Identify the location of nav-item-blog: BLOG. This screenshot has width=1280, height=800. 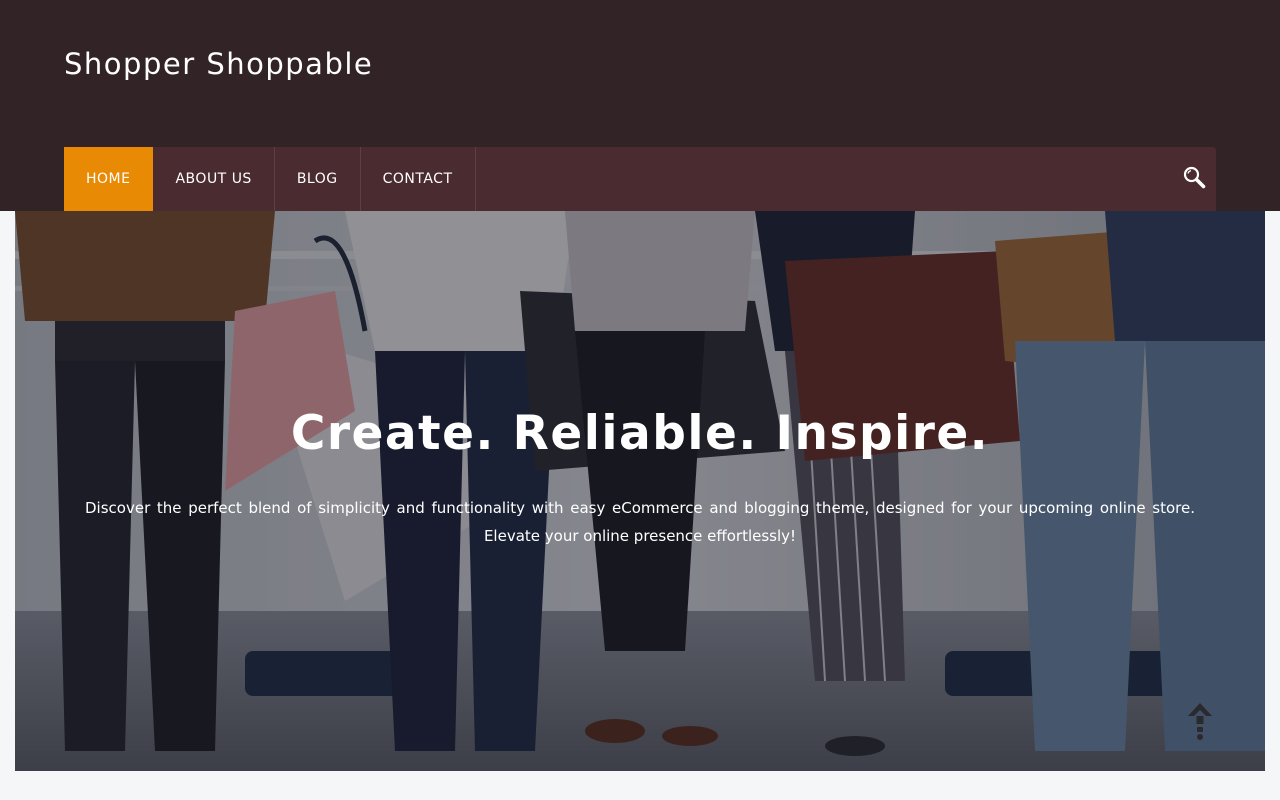
(318, 179).